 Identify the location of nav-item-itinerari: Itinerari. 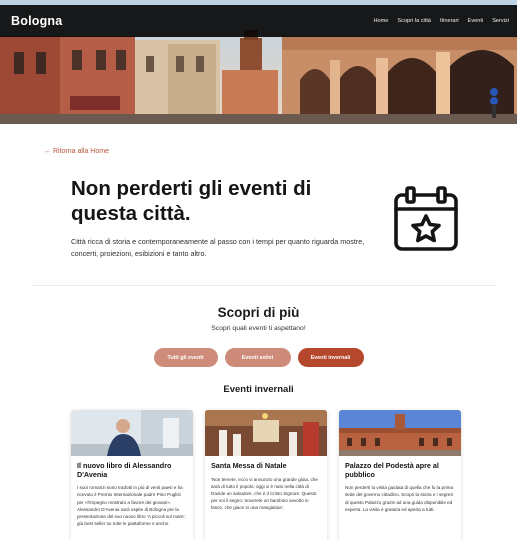
(449, 21).